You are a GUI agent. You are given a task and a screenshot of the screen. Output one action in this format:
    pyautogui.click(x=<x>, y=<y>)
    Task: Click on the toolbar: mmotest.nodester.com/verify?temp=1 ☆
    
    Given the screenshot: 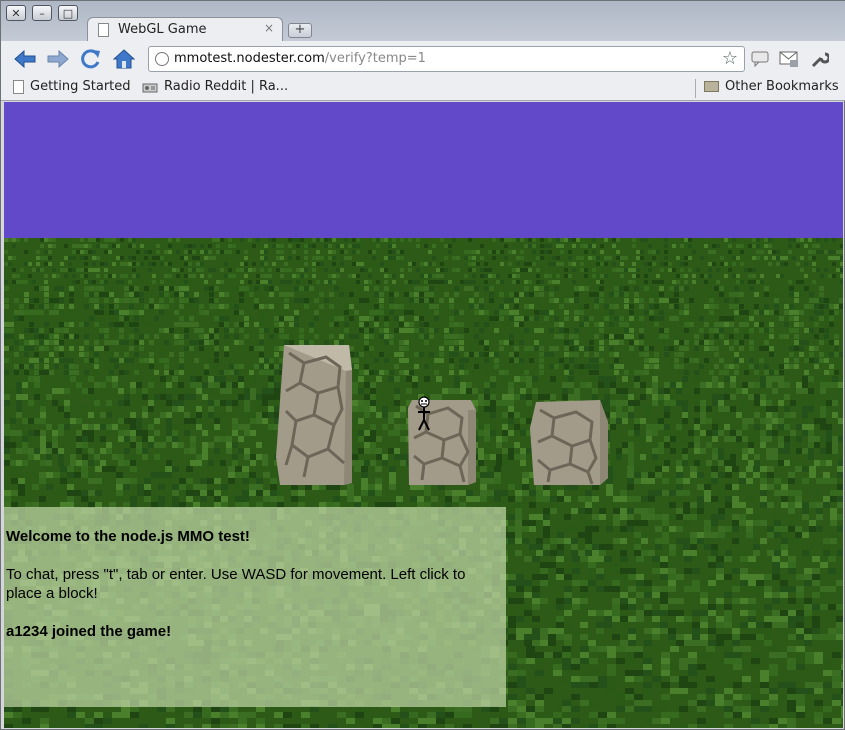 What is the action you would take?
    pyautogui.click(x=423, y=58)
    